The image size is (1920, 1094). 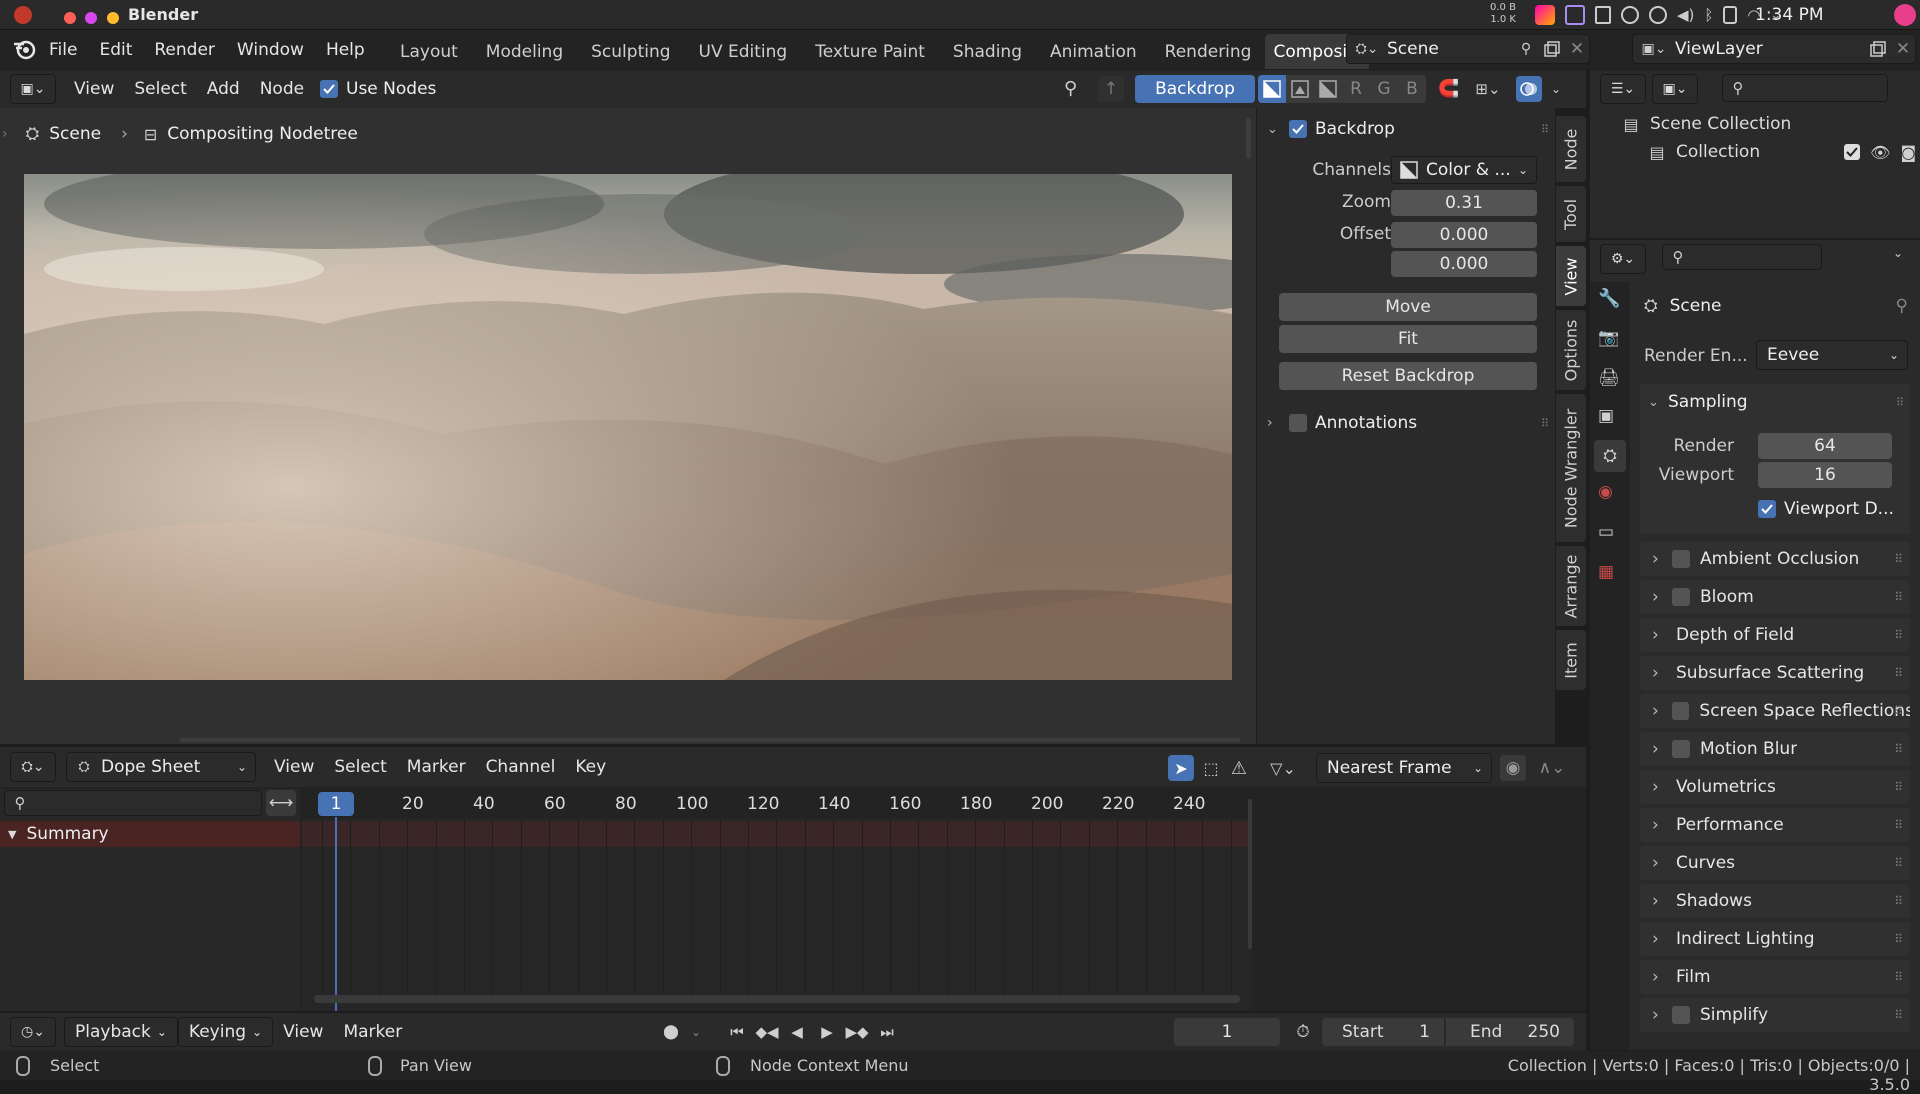 What do you see at coordinates (378, 89) in the screenshot?
I see `use-nodes-toggle: Use Nodes` at bounding box center [378, 89].